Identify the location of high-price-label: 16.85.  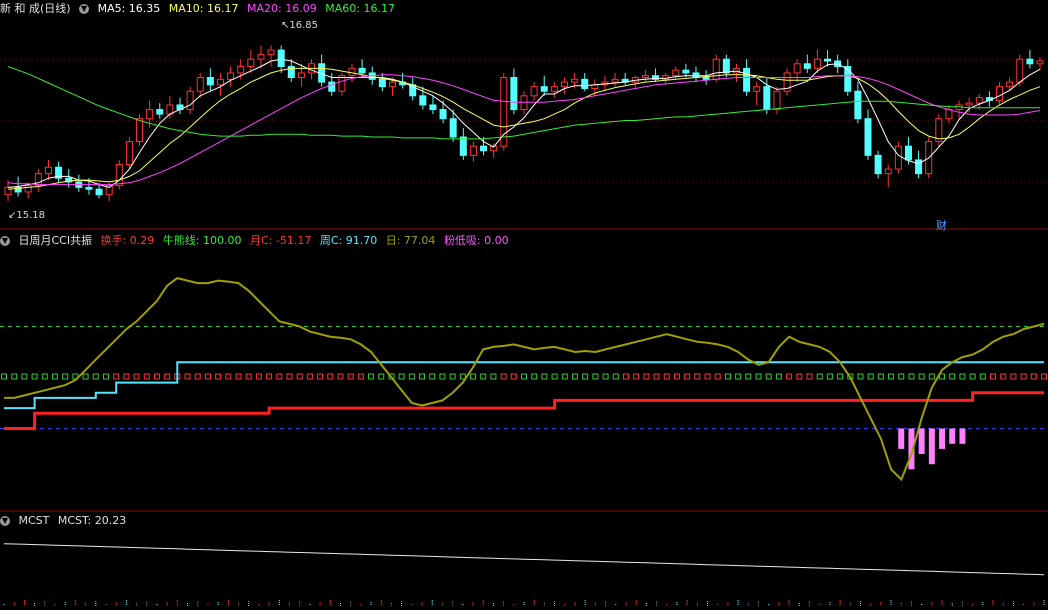
(304, 25).